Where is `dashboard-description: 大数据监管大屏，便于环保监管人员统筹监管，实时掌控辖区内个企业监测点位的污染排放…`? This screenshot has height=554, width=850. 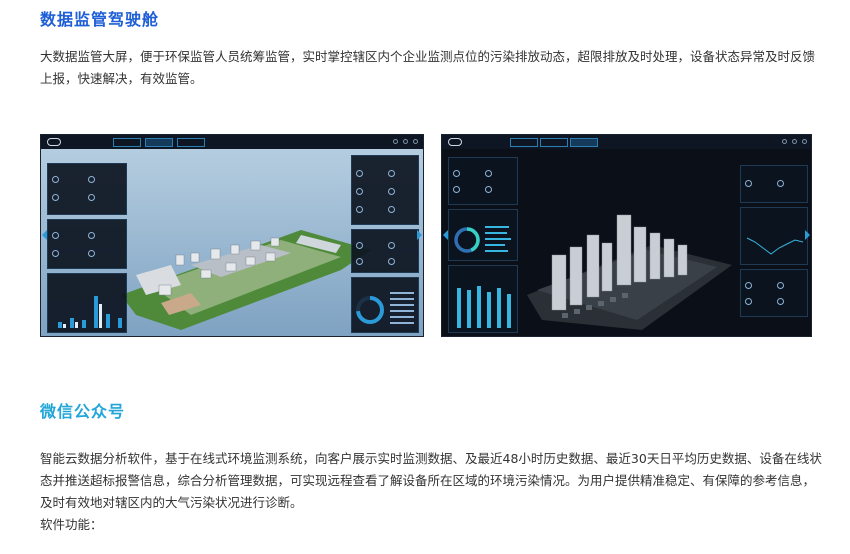
dashboard-description: 大数据监管大屏，便于环保监管人员统筹监管，实时掌控辖区内个企业监测点位的污染排放… is located at coordinates (428, 67).